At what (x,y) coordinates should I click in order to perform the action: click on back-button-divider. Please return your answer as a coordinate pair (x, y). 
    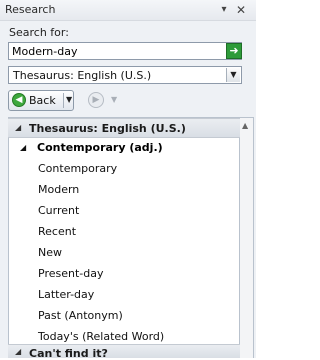
    Looking at the image, I should click on (63, 100).